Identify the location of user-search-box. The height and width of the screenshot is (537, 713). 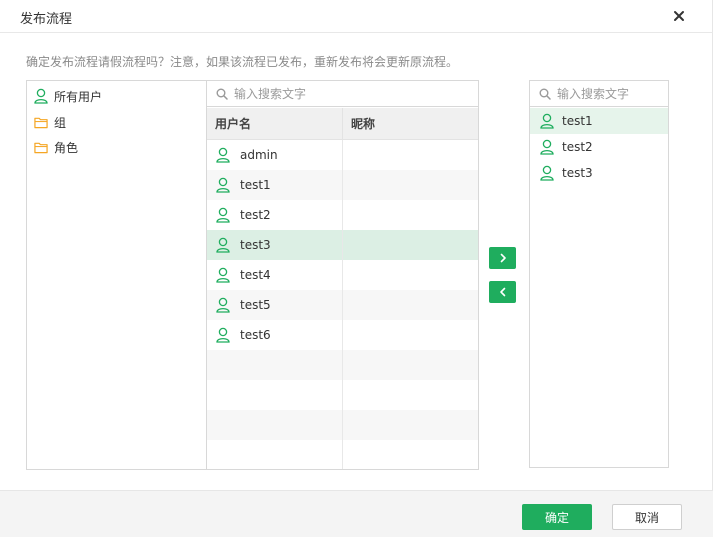
(342, 94).